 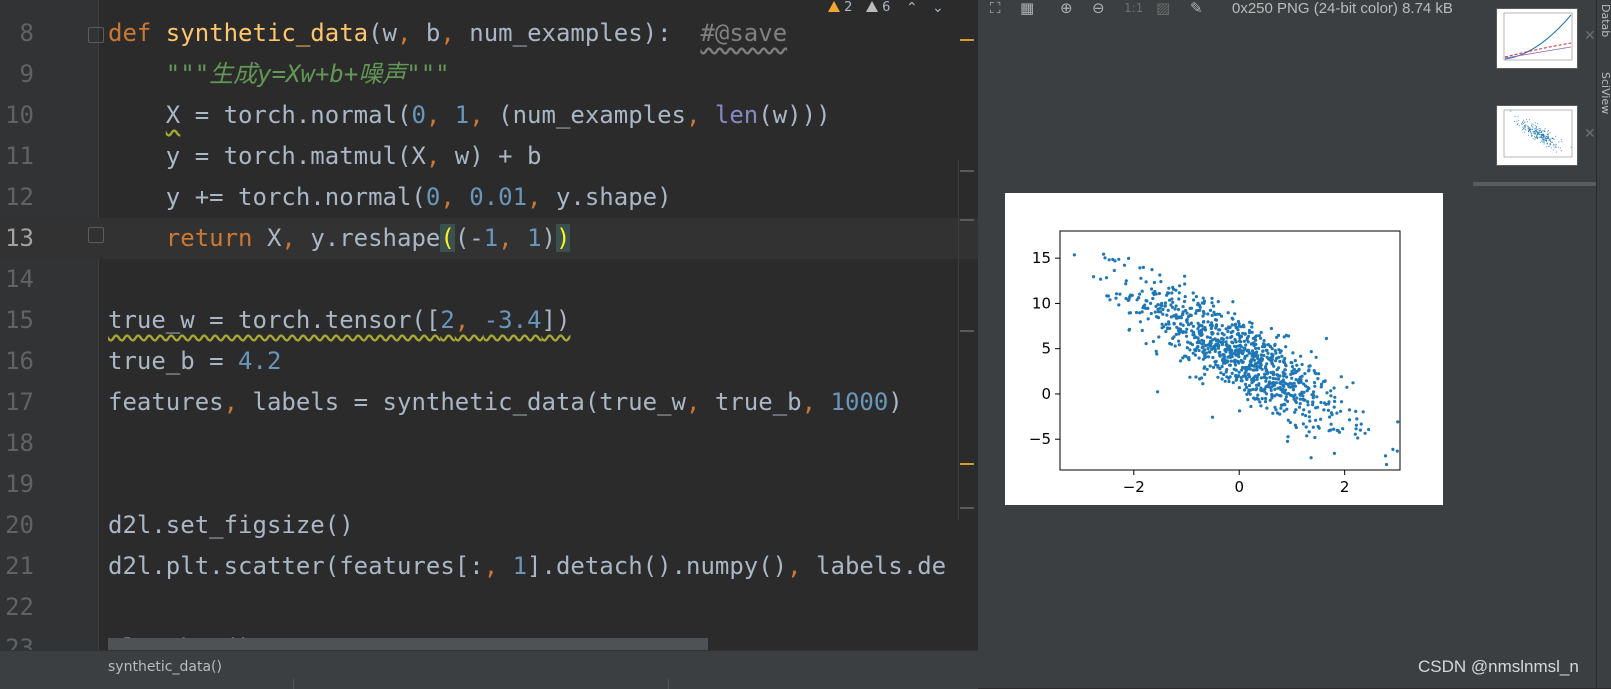 I want to click on code-token: """生成y=Xw+b+噪声""", so click(x=307, y=74).